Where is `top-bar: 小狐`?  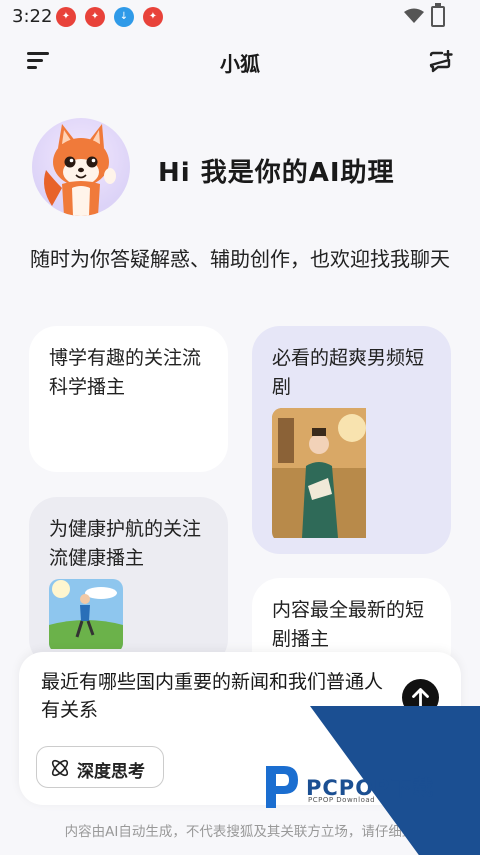 top-bar: 小狐 is located at coordinates (240, 62).